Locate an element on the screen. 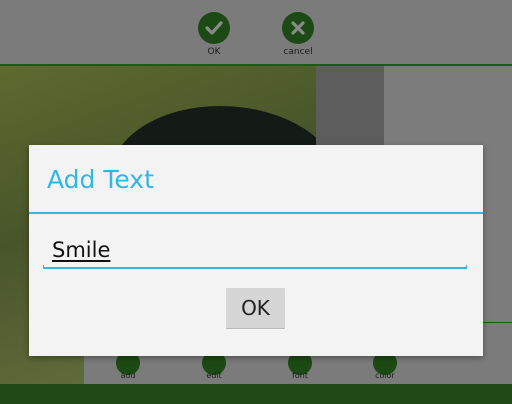 The width and height of the screenshot is (512, 404). toolbar-cancel-button: cancel is located at coordinates (298, 34).